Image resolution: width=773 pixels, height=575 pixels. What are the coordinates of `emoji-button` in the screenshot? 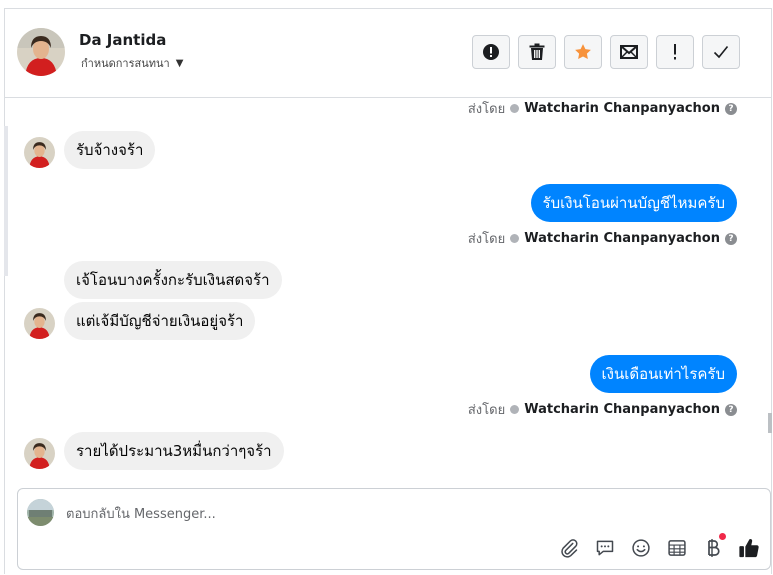 It's located at (640, 547).